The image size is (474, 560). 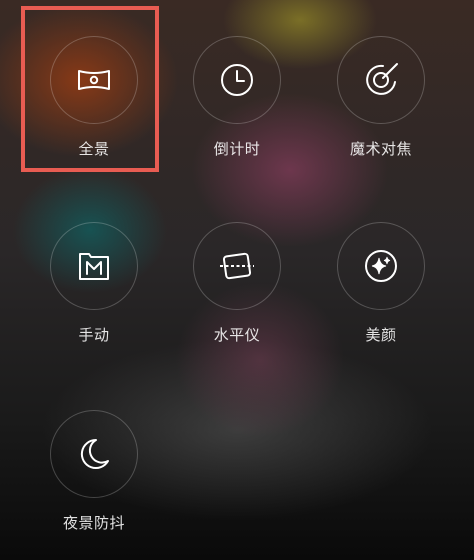 I want to click on mode-label-magic-focus: 魔术对焦, so click(x=380, y=149).